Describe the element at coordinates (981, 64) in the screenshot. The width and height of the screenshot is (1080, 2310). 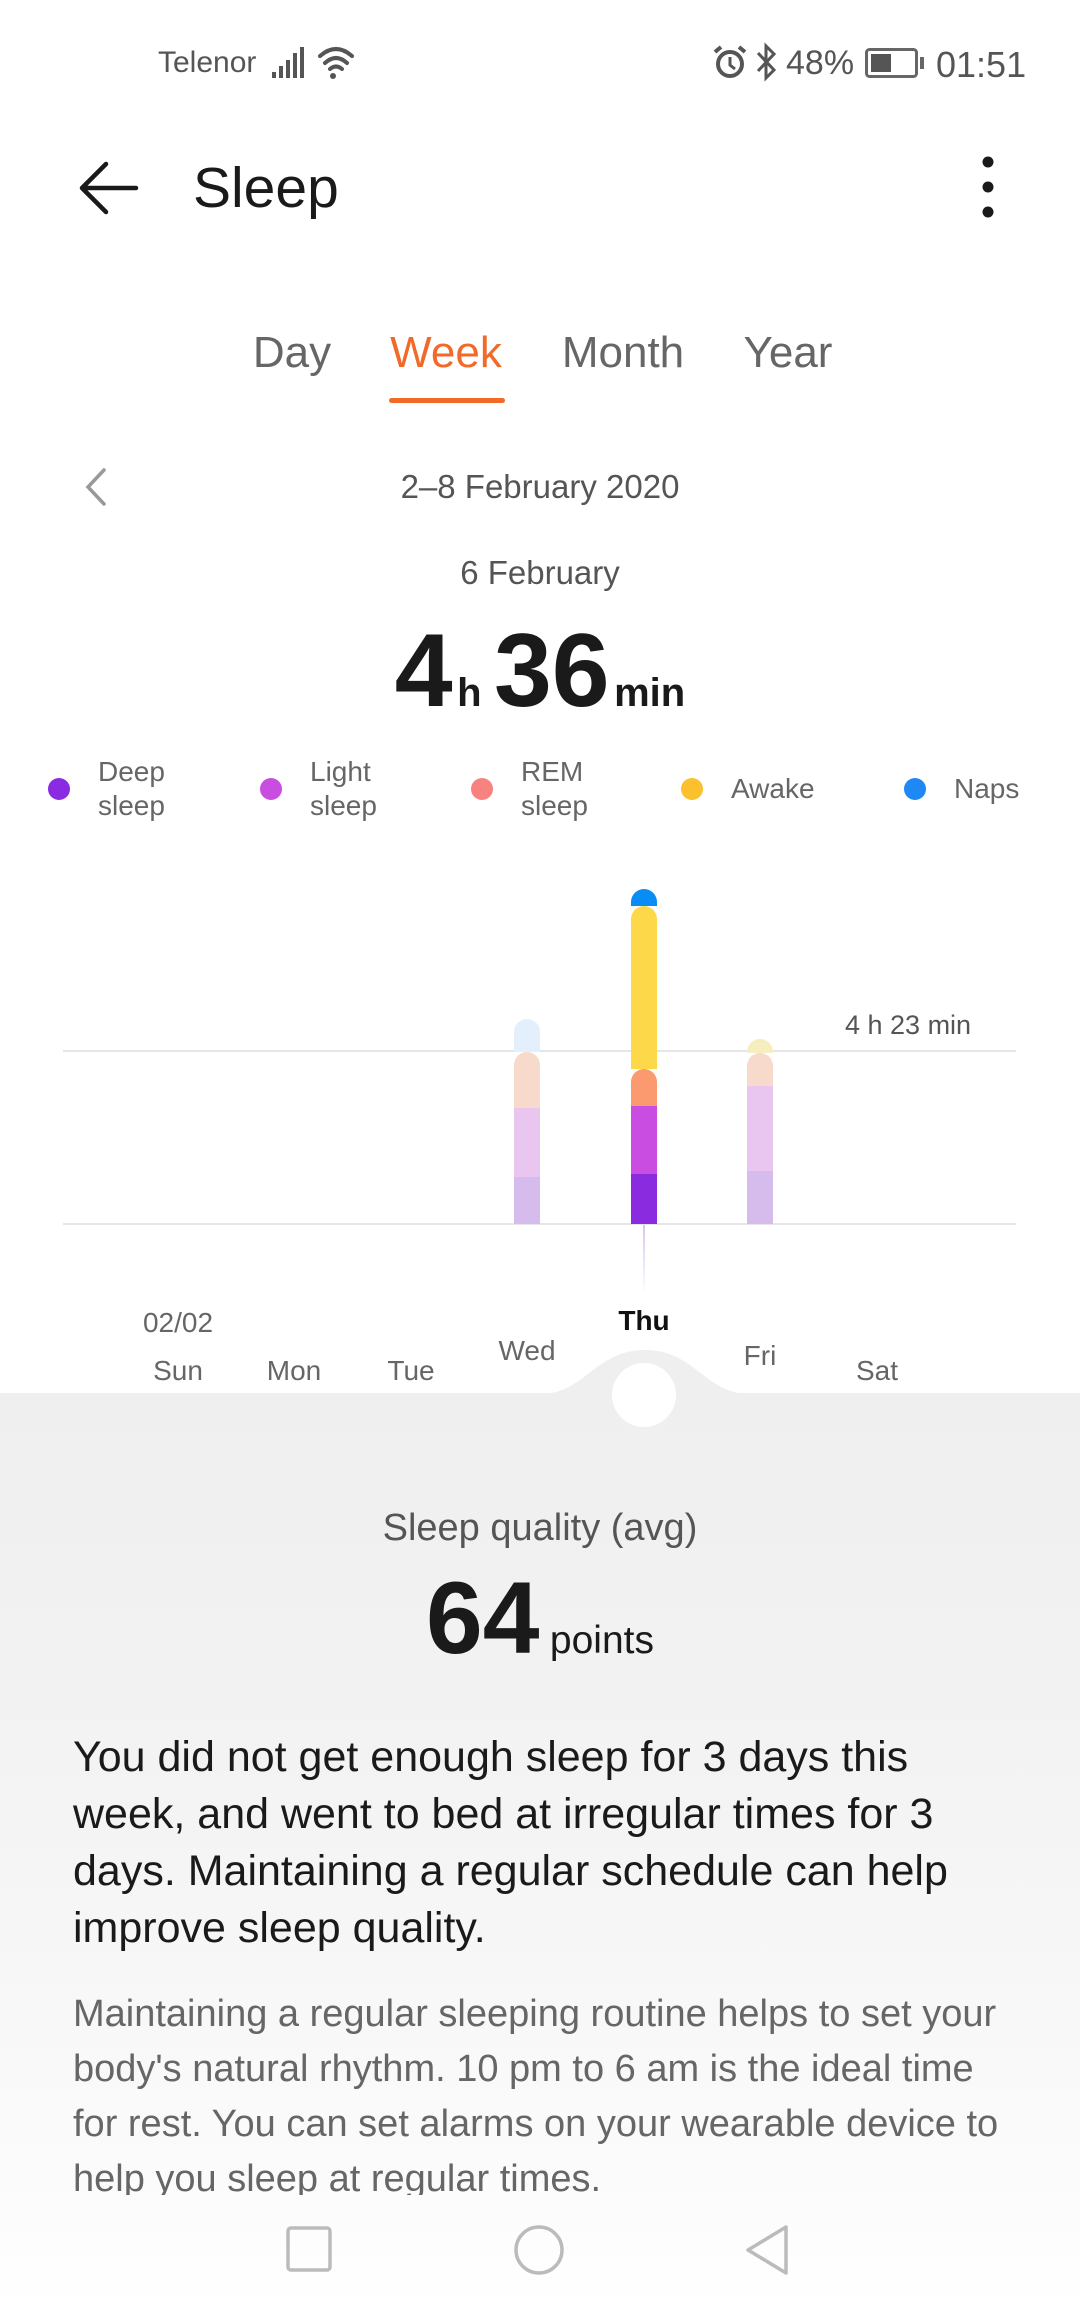
I see `clock: 01:51` at that location.